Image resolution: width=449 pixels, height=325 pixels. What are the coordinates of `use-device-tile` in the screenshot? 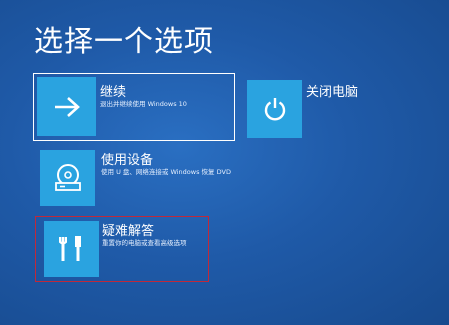 It's located at (67, 178).